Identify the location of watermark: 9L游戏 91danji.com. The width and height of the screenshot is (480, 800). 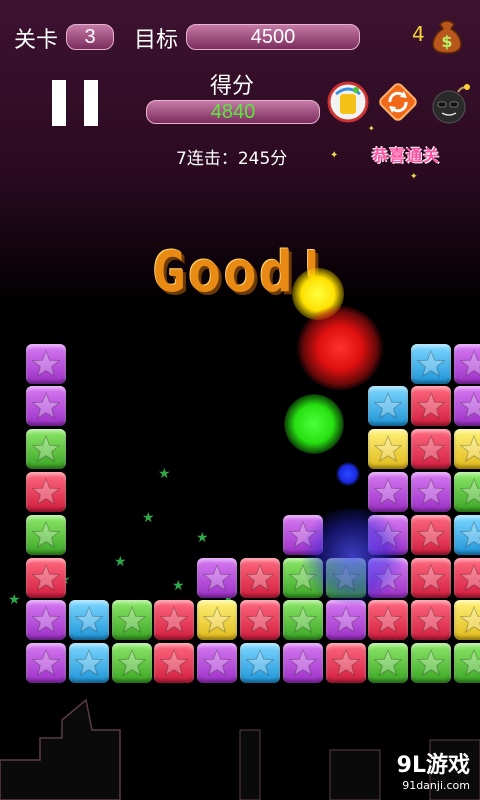
(433, 769).